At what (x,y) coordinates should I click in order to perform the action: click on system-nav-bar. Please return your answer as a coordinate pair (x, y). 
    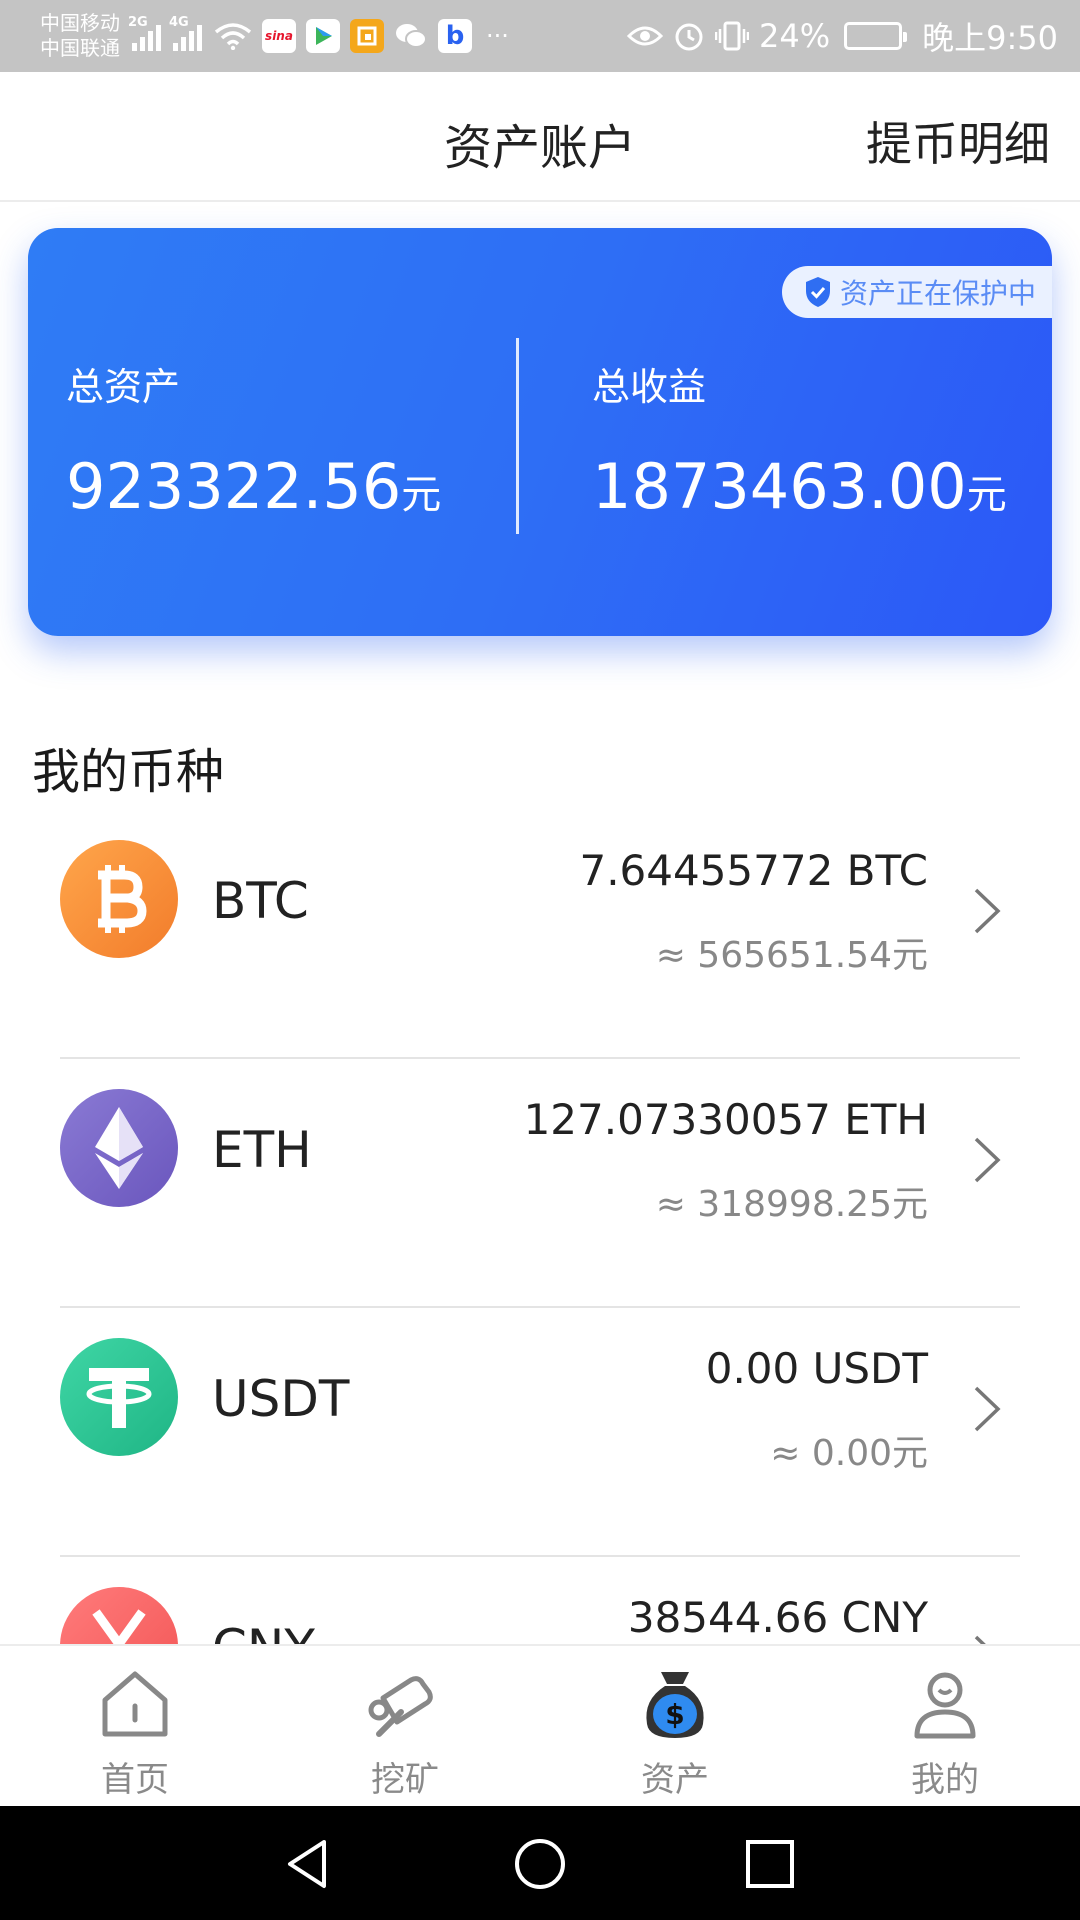
    Looking at the image, I should click on (540, 1863).